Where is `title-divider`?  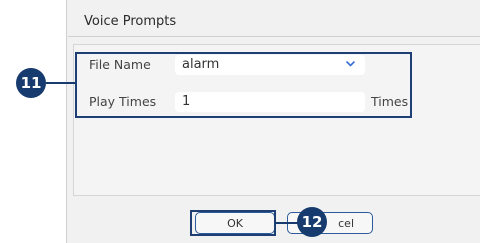 title-divider is located at coordinates (274, 36).